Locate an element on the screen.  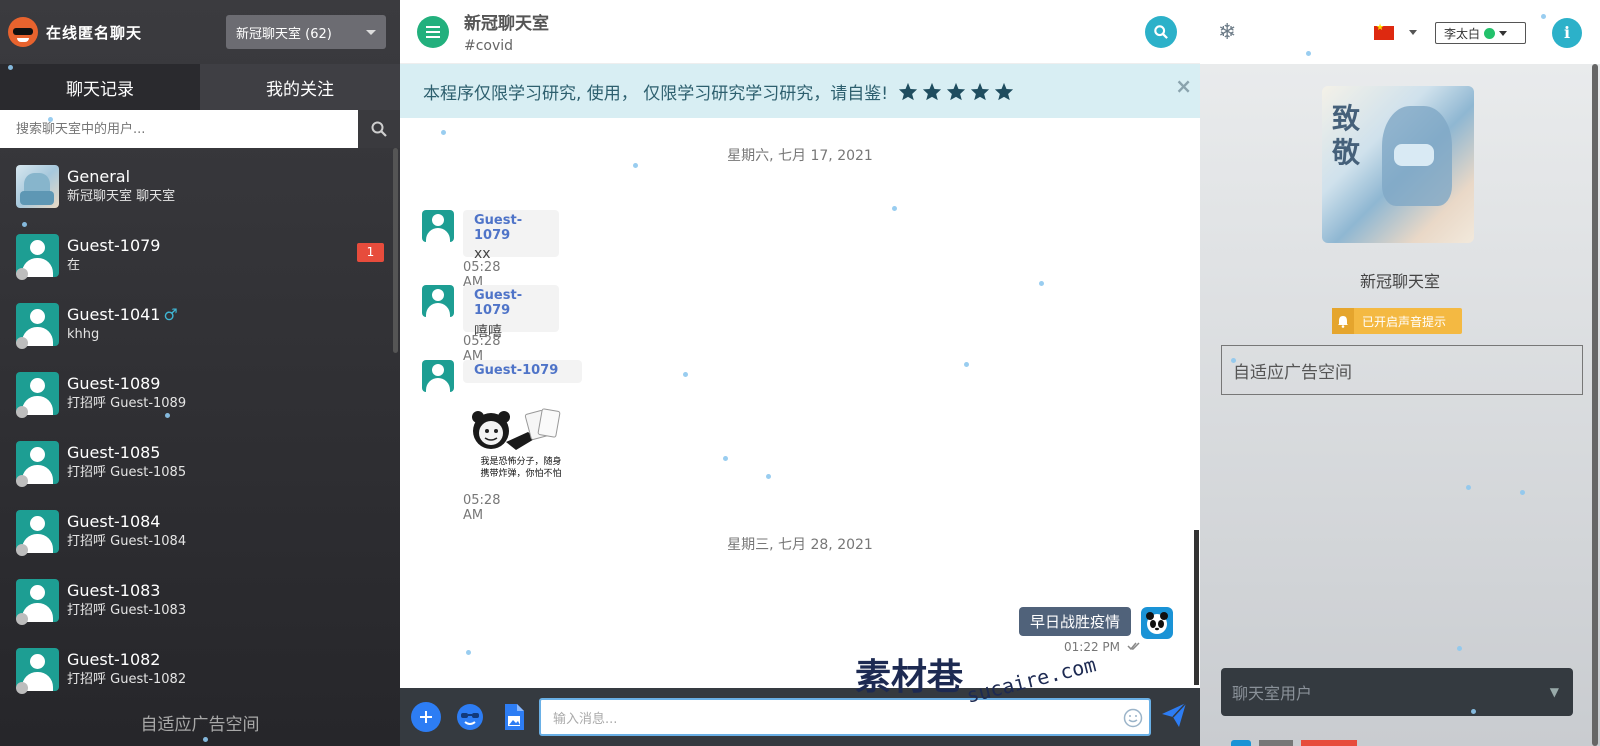
app-logo is located at coordinates (23, 32).